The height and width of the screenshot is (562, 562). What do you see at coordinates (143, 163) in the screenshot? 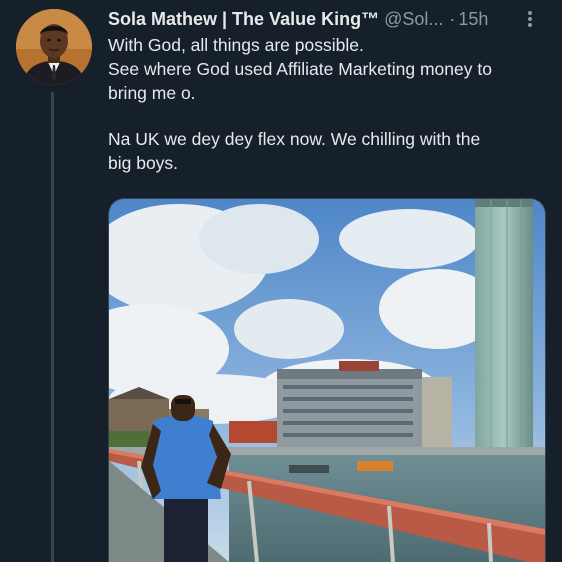
I see `text-line: big boys.` at bounding box center [143, 163].